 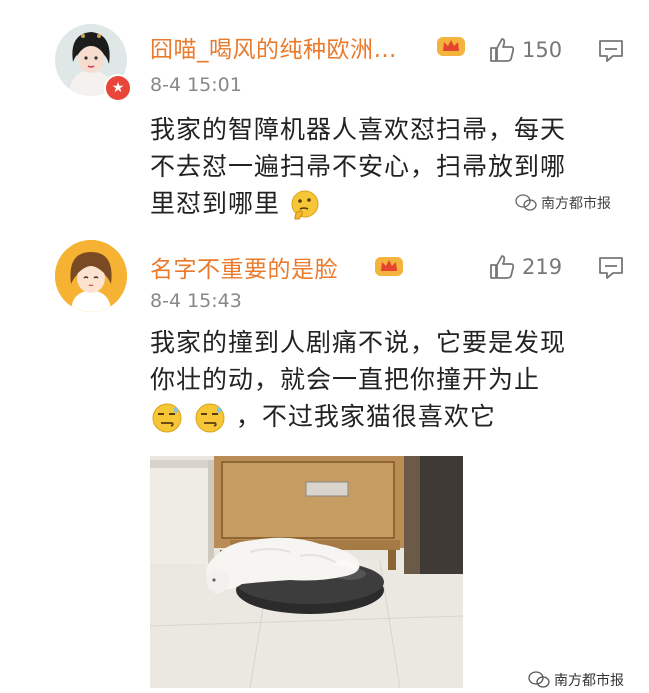 I want to click on verified-badge-icon: ★, so click(x=118, y=88).